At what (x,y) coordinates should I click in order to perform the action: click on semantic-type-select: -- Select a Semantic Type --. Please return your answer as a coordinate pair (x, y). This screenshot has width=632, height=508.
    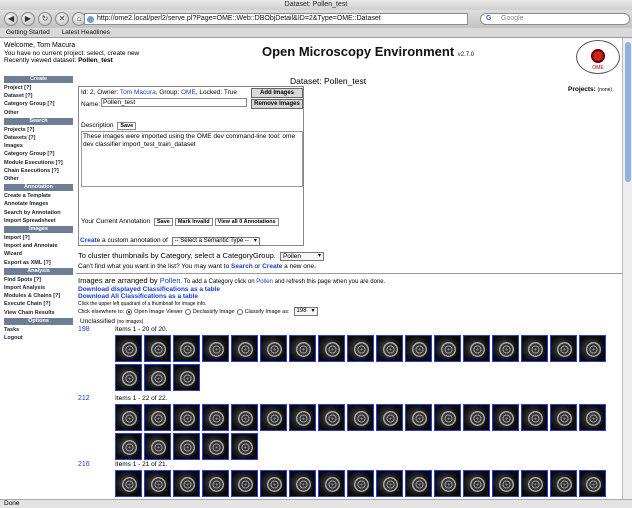
    Looking at the image, I should click on (215, 241).